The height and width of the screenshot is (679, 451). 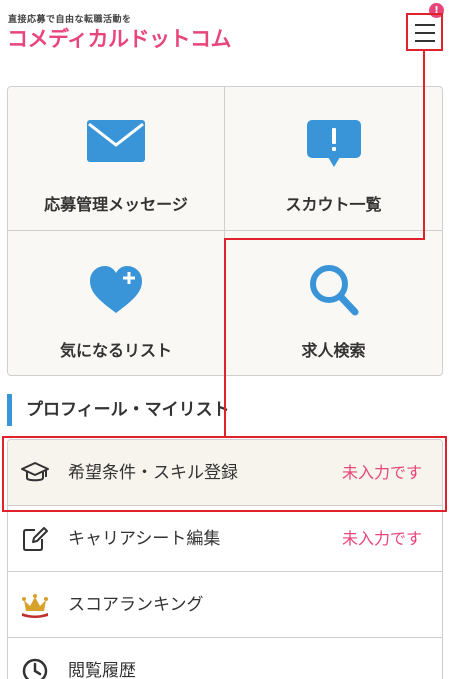 What do you see at coordinates (116, 141) in the screenshot?
I see `mail-icon` at bounding box center [116, 141].